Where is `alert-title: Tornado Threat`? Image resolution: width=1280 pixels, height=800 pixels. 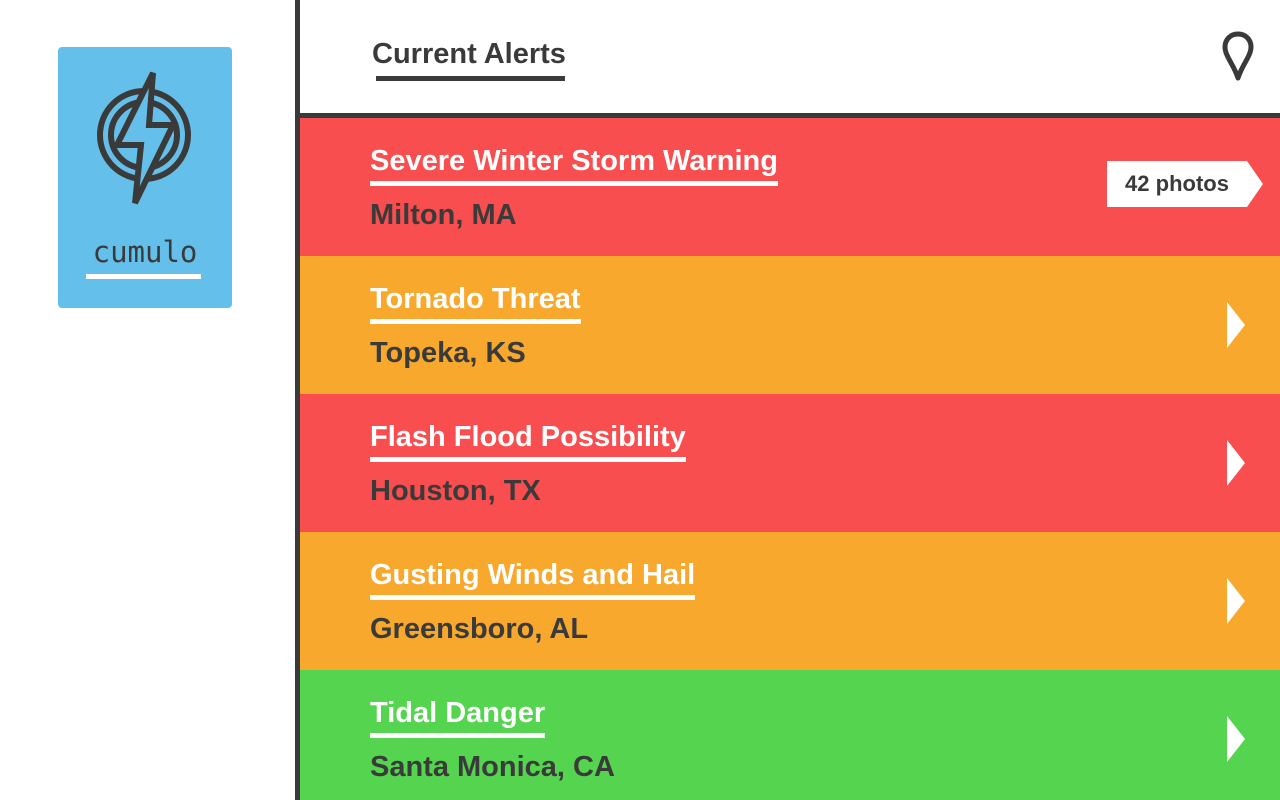
alert-title: Tornado Threat is located at coordinates (475, 303).